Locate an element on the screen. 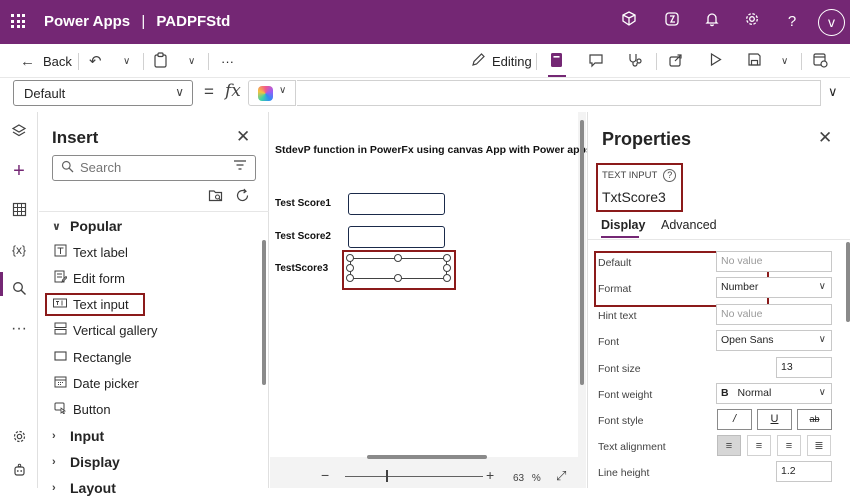  more-button: ··· is located at coordinates (227, 61).